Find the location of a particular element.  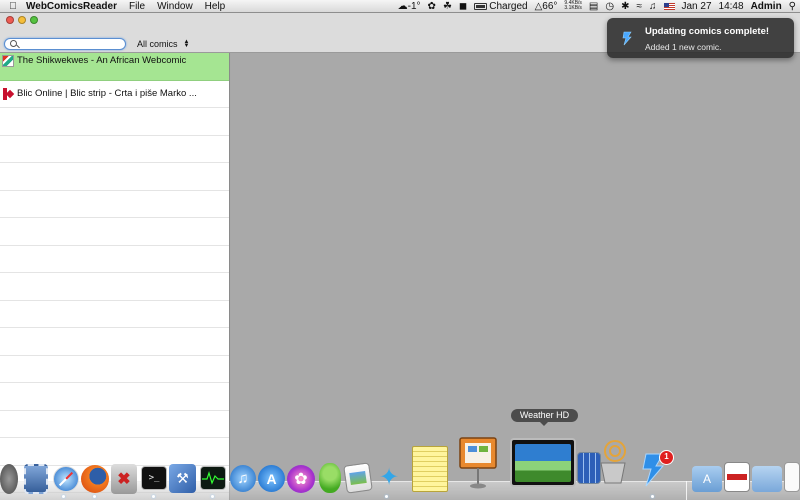

updown-arrows-icon: ▲ ▼ is located at coordinates (186, 44).